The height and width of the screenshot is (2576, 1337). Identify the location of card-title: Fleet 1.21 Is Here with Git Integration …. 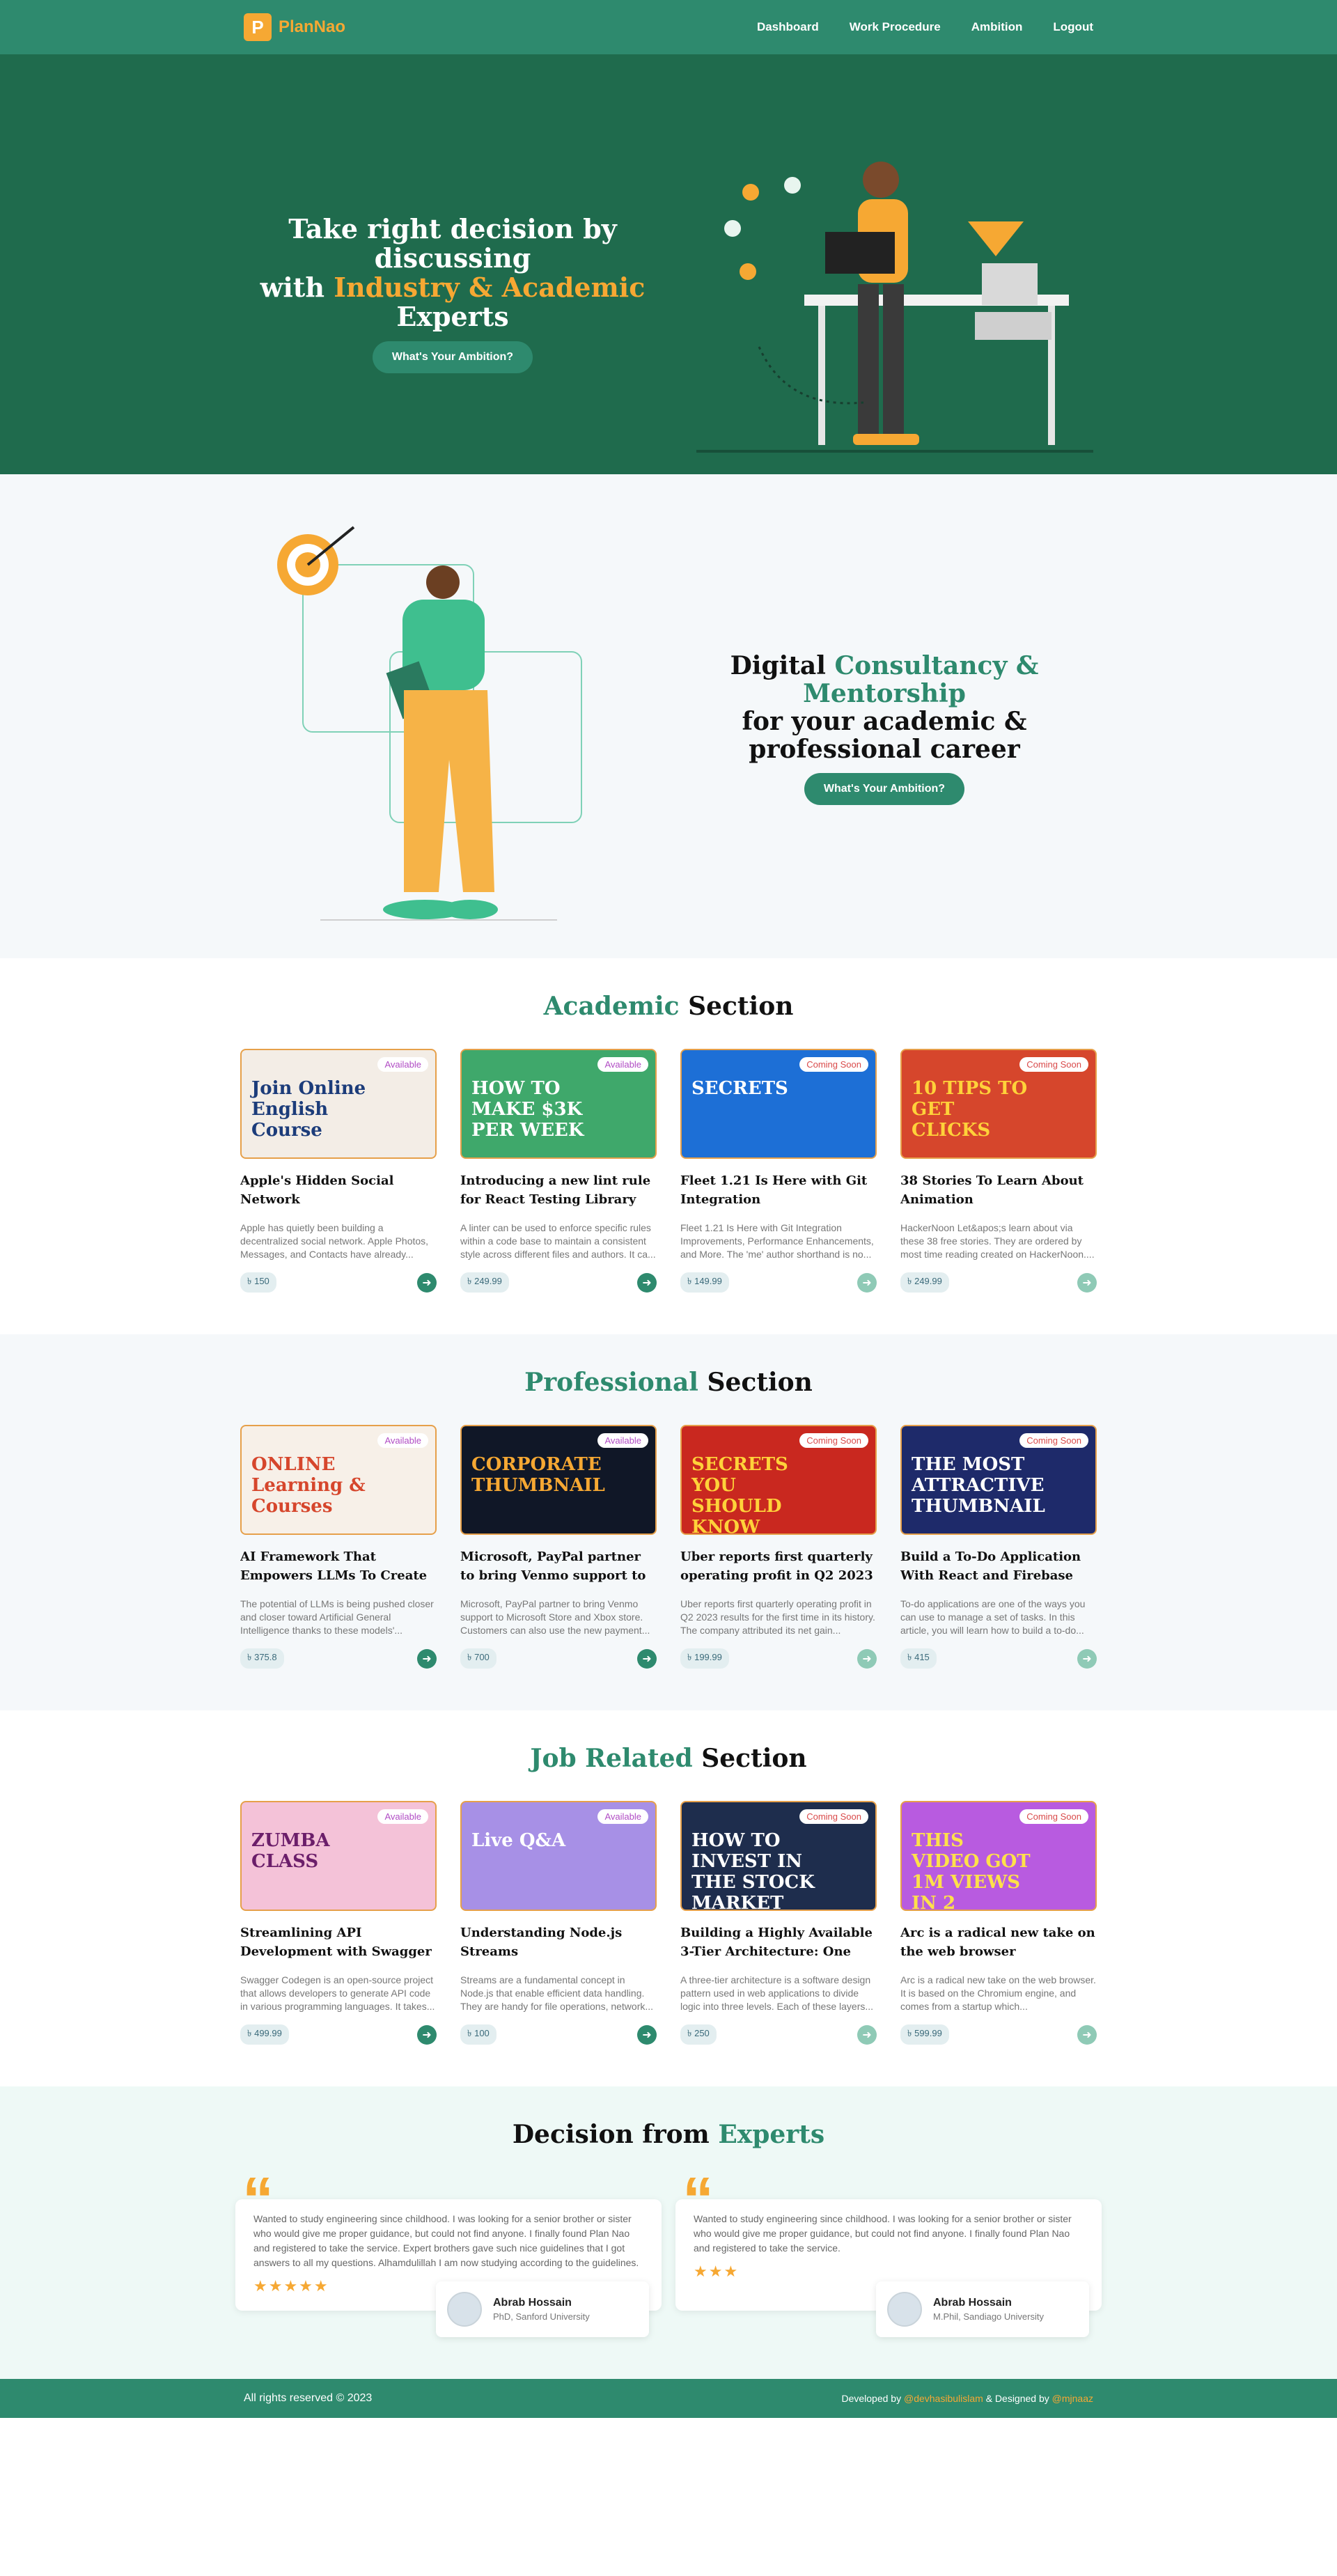
(779, 1190).